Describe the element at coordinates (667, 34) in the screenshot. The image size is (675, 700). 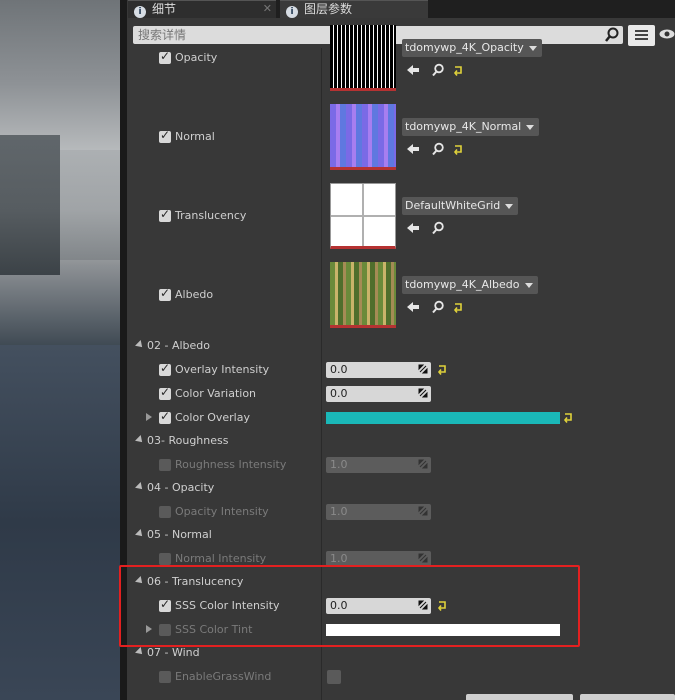
I see `eye-icon` at that location.